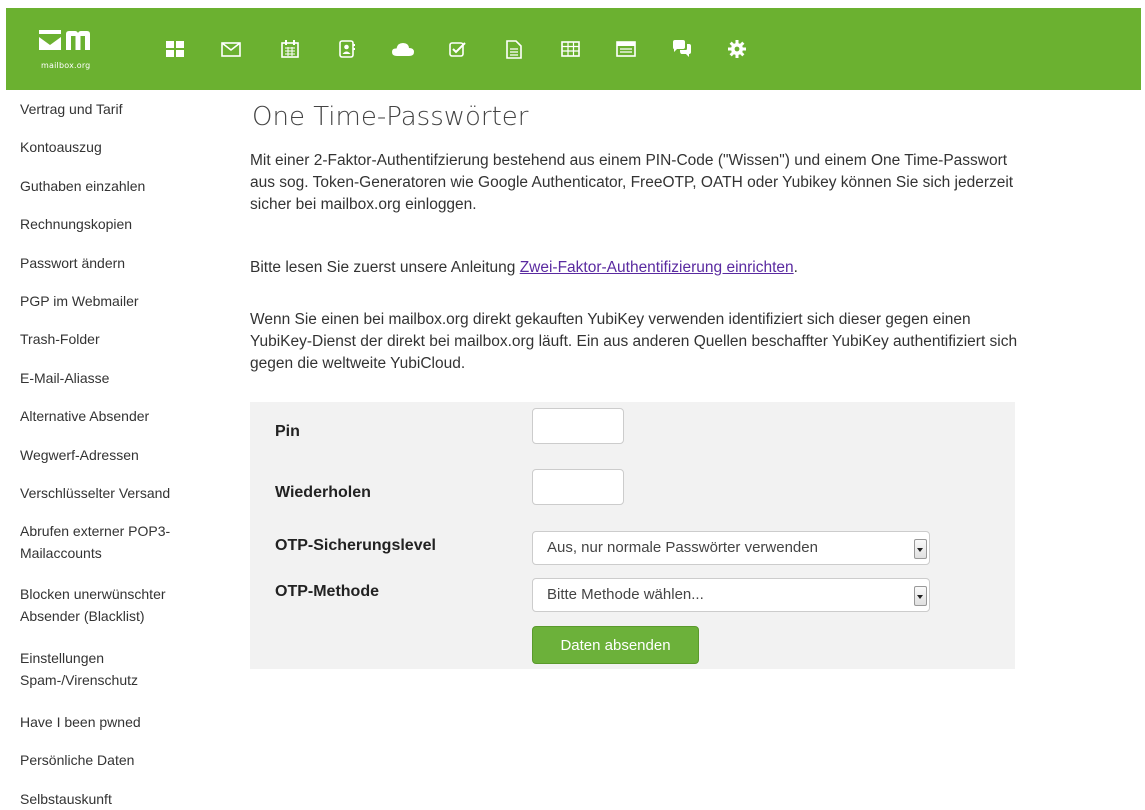  I want to click on sidebar-item-absender: Alternative Absender, so click(120, 416).